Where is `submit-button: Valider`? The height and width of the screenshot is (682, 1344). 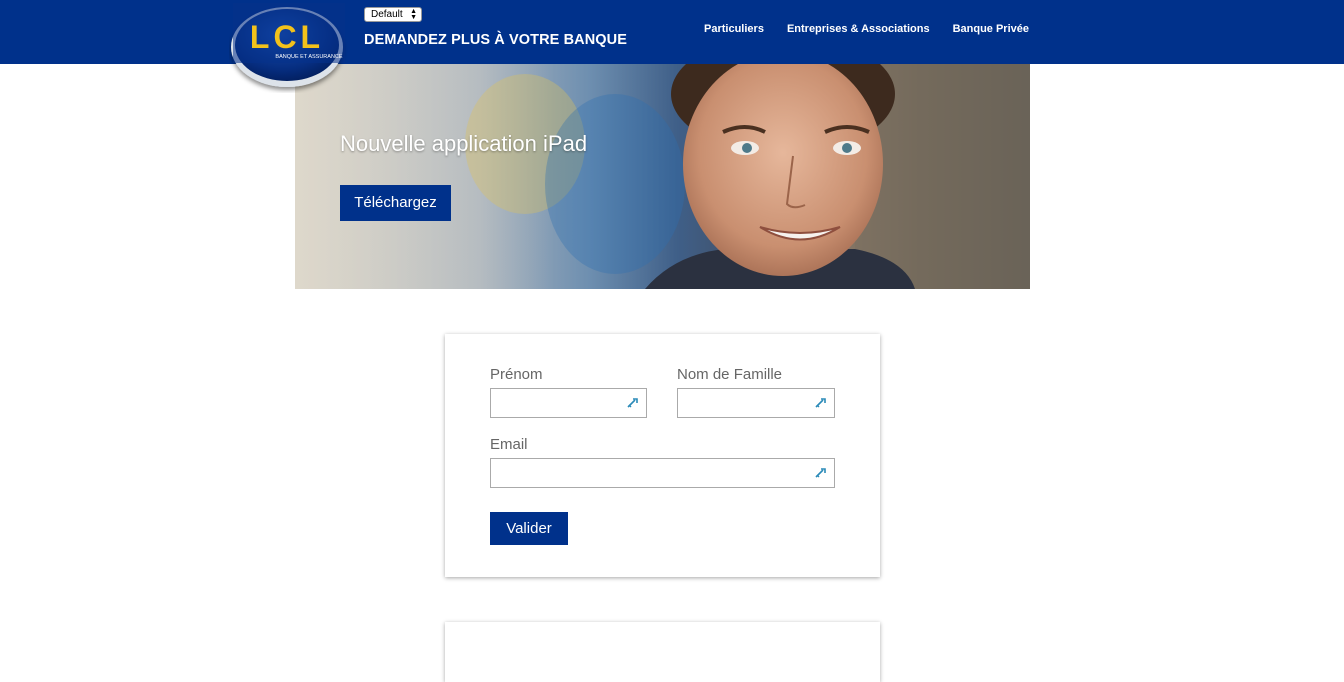
submit-button: Valider is located at coordinates (529, 528).